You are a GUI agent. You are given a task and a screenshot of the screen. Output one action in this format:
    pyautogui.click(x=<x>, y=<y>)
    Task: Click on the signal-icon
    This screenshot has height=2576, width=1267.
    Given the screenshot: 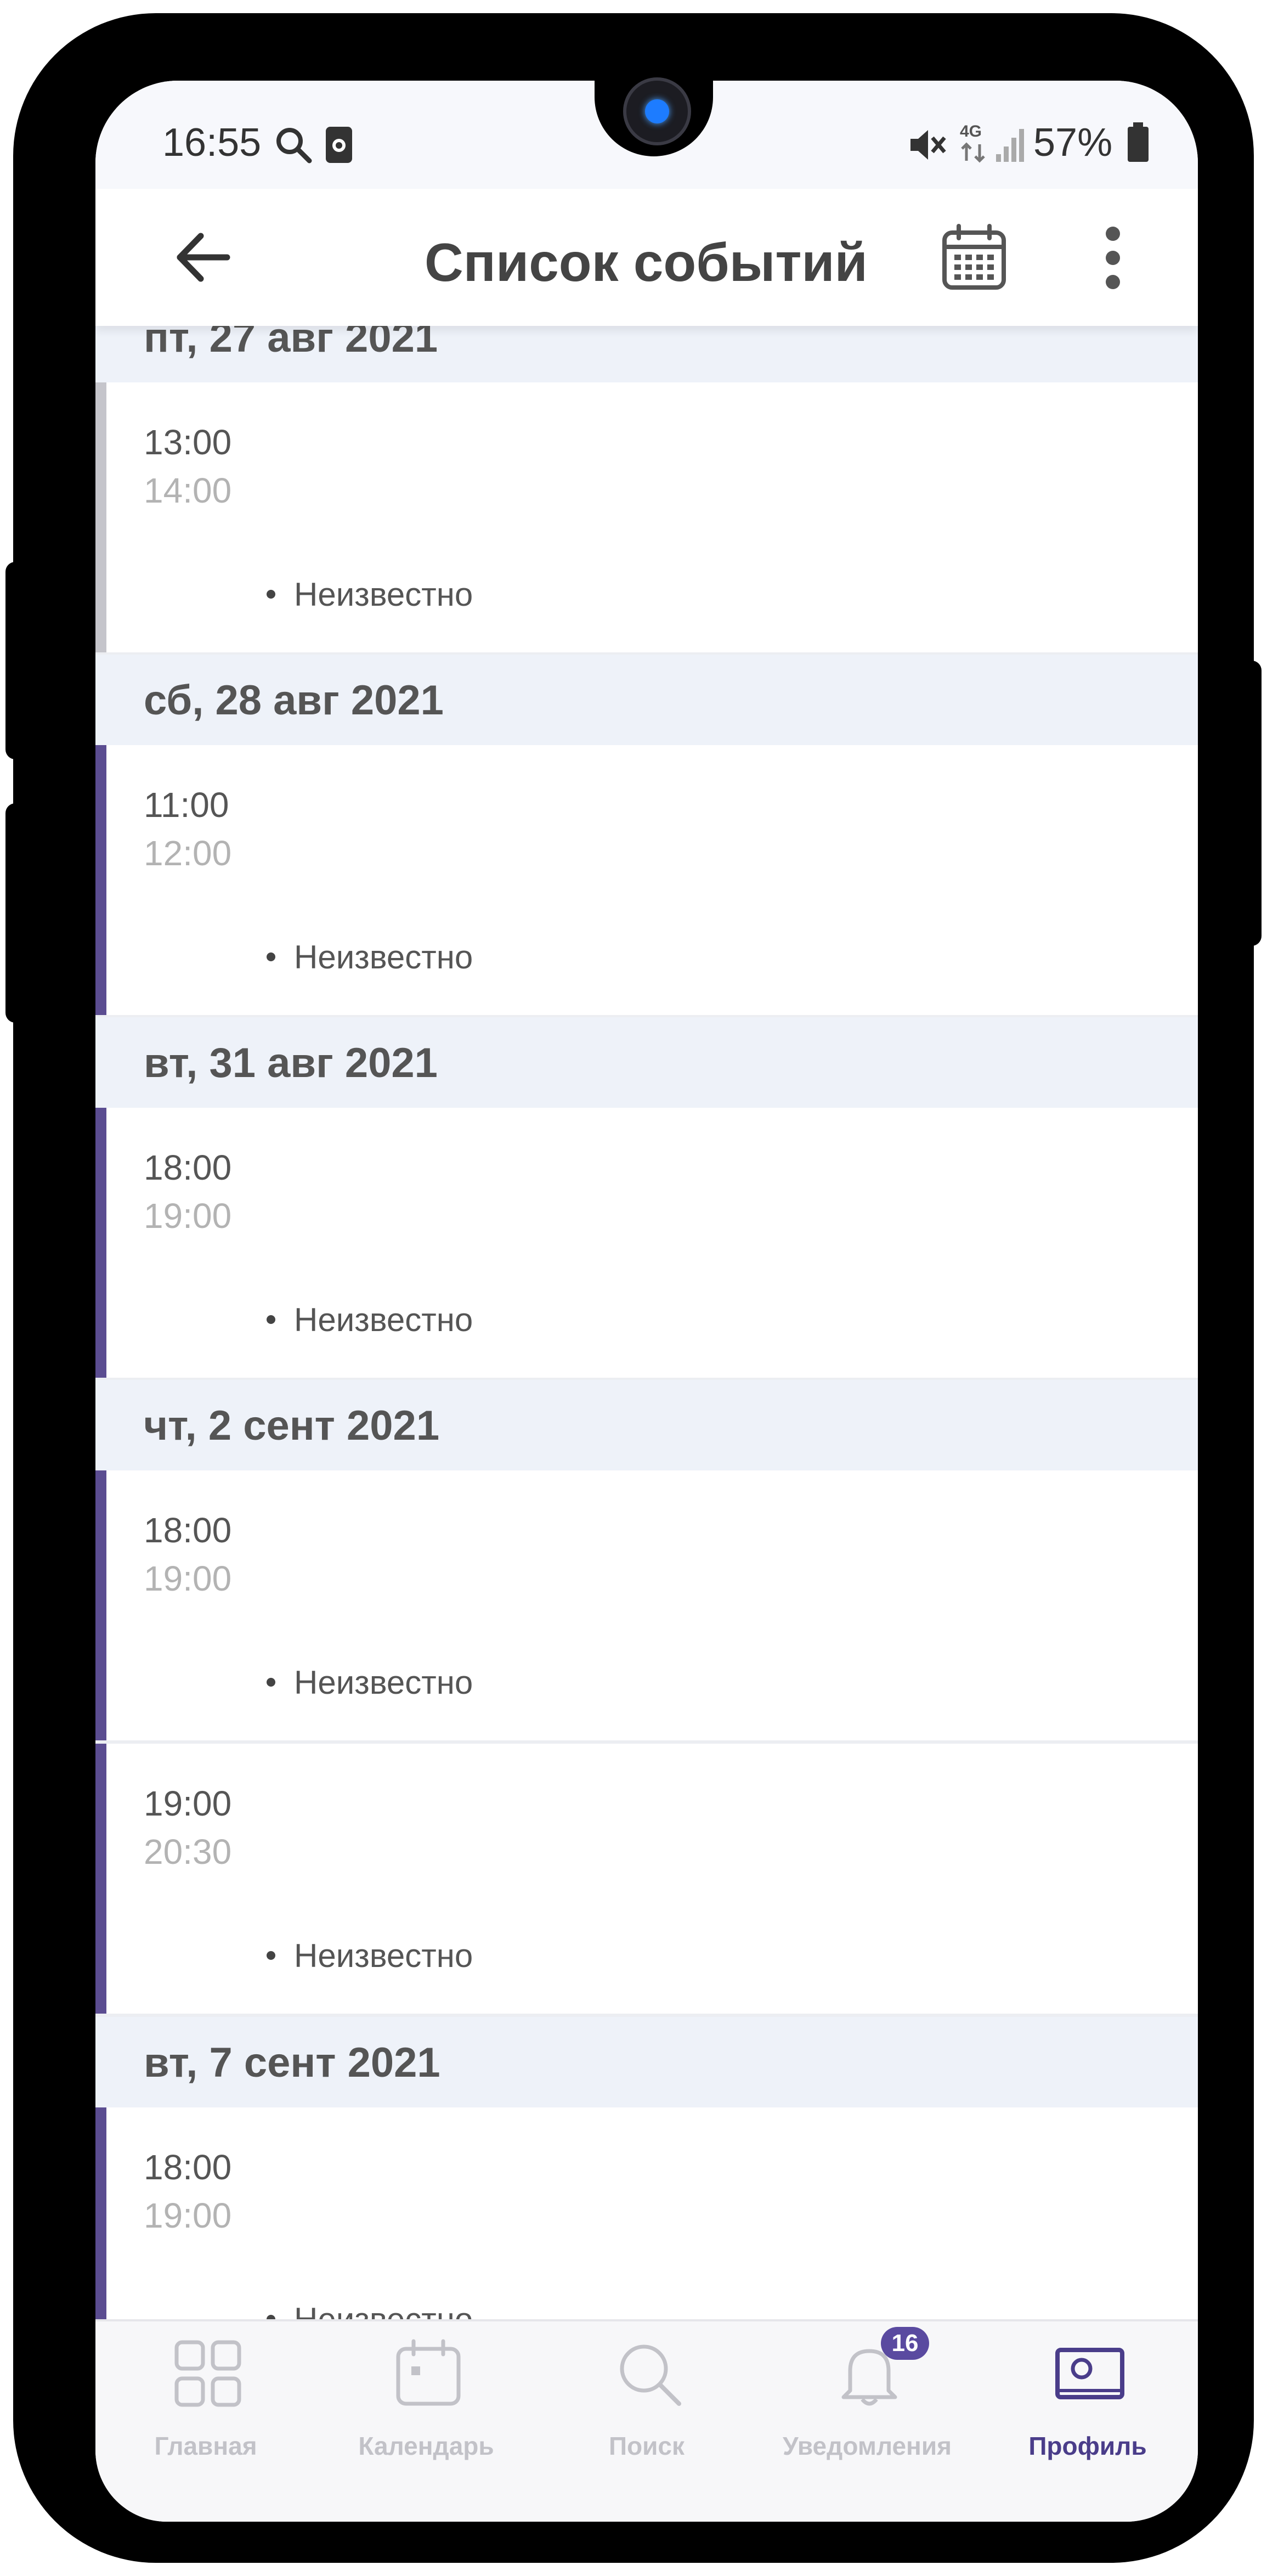 What is the action you would take?
    pyautogui.click(x=1010, y=146)
    